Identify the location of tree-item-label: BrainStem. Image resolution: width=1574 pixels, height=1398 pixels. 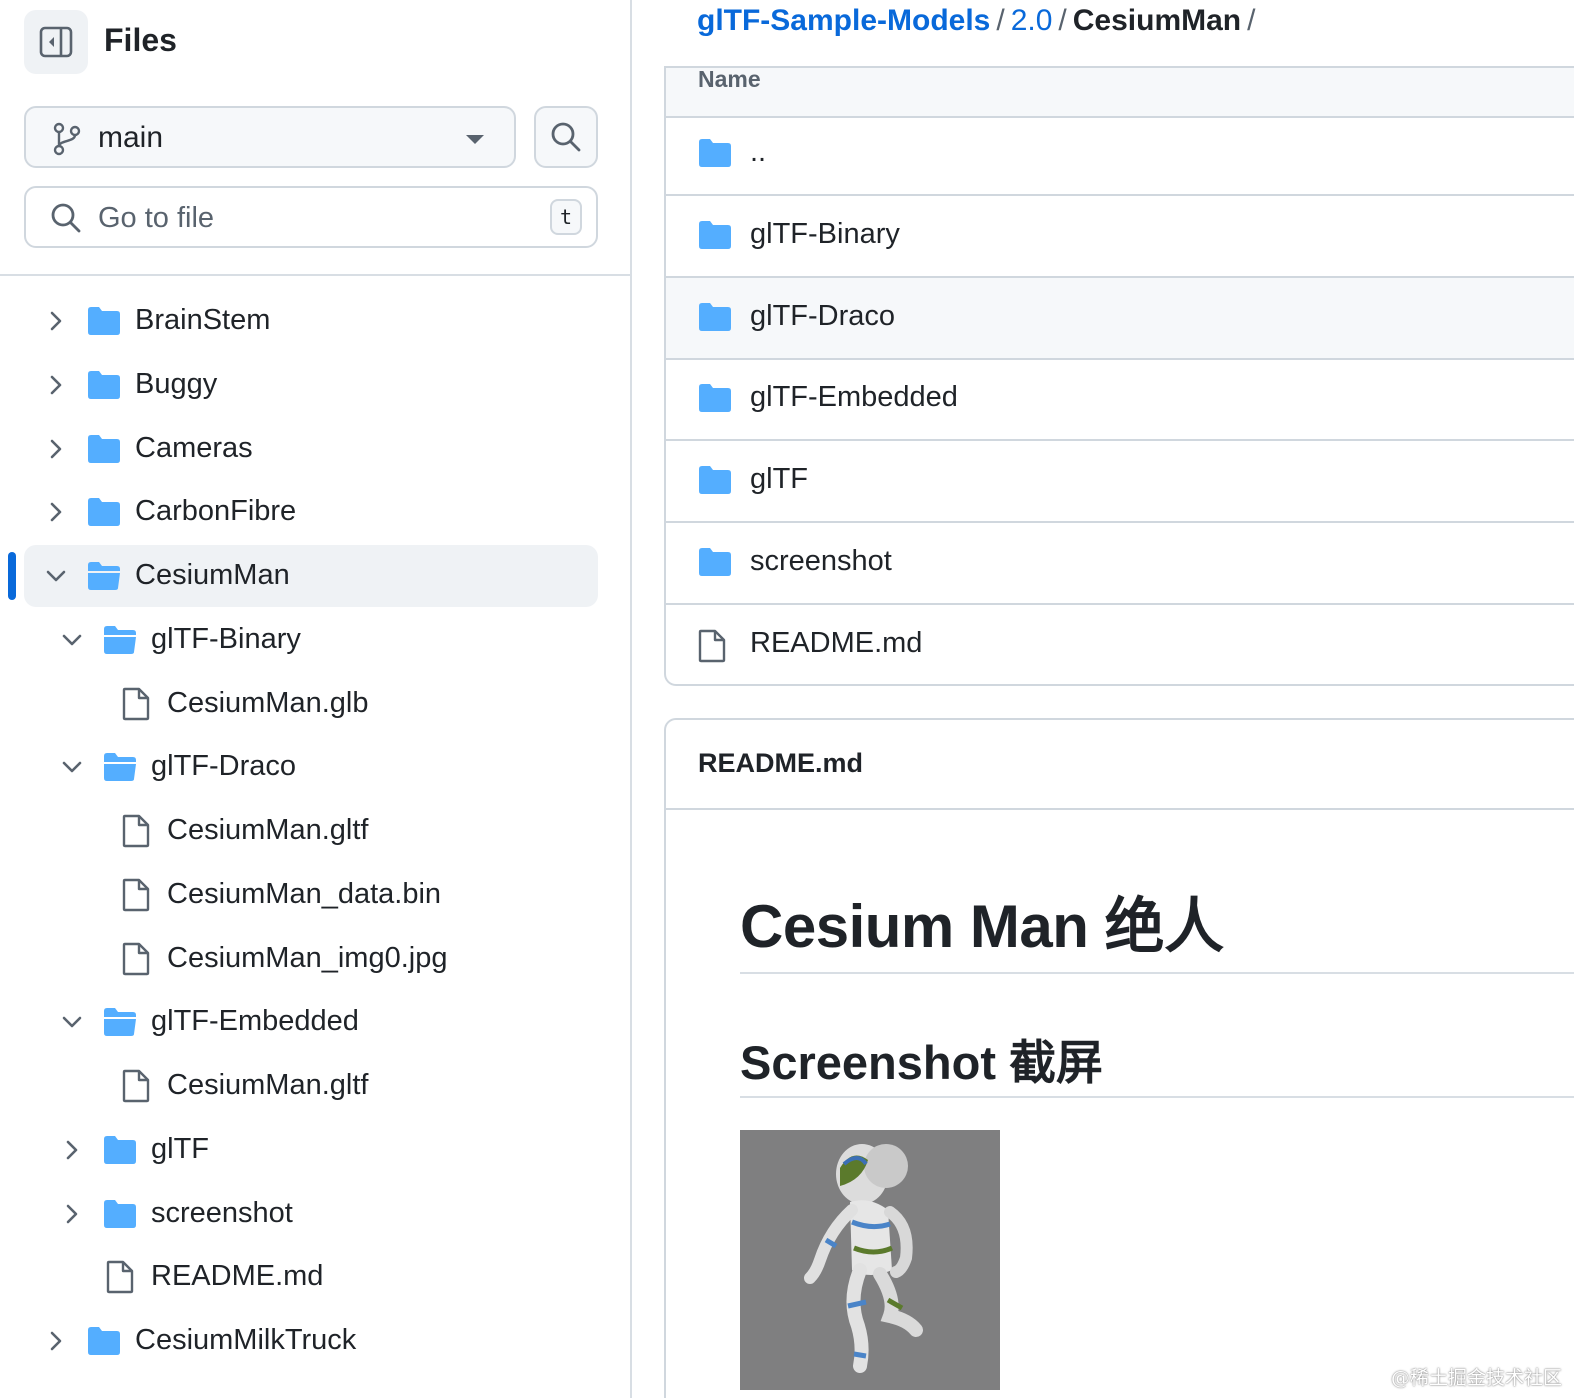
(203, 320).